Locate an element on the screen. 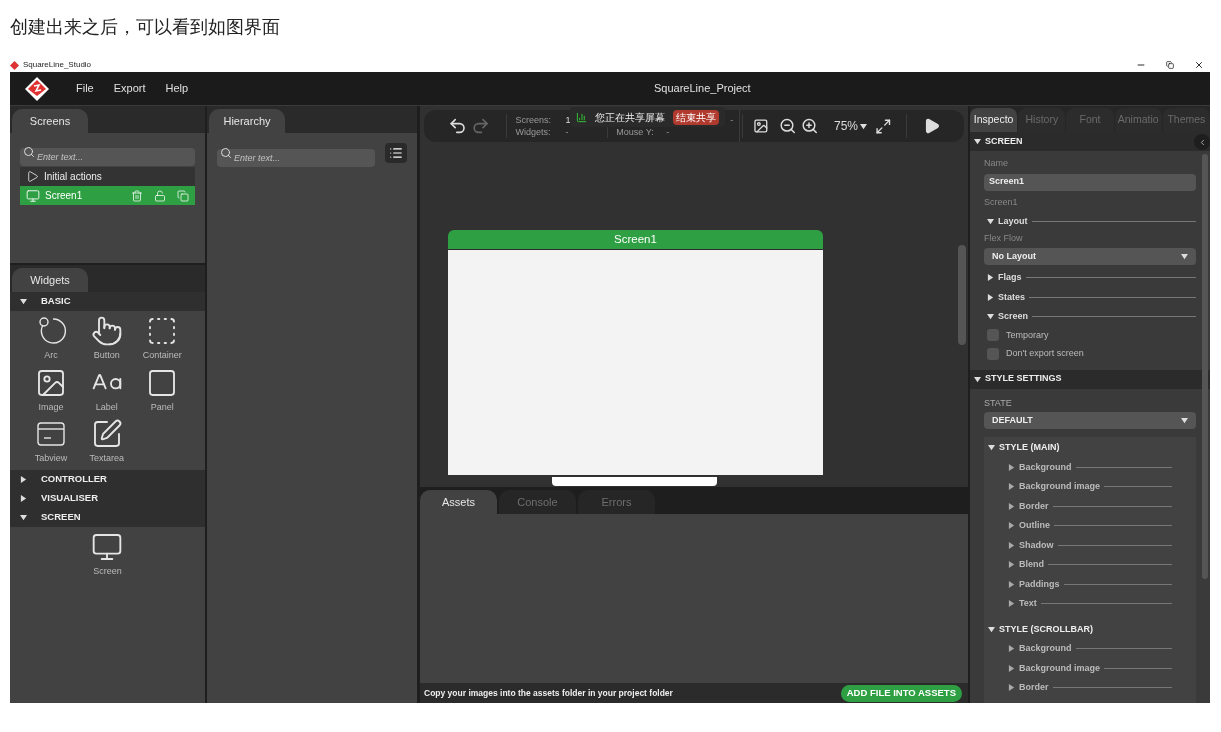 This screenshot has width=1221, height=732. layout-dropdown: No Layout is located at coordinates (1090, 256).